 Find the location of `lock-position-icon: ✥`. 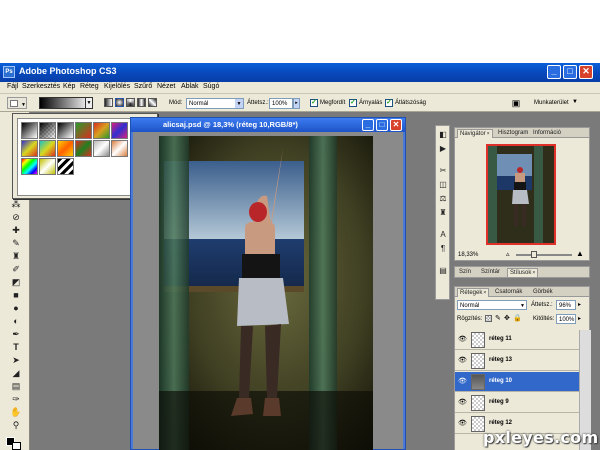

lock-position-icon: ✥ is located at coordinates (507, 318).